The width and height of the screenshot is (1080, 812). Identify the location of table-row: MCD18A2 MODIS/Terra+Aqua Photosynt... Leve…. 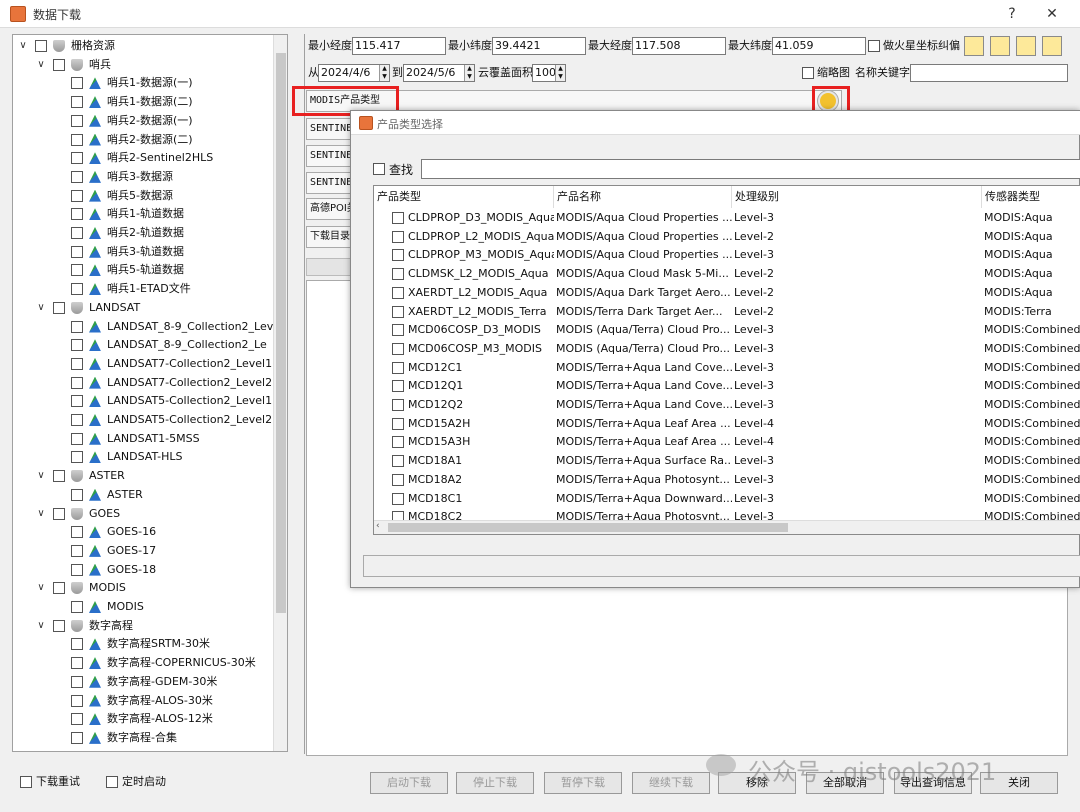
(727, 480).